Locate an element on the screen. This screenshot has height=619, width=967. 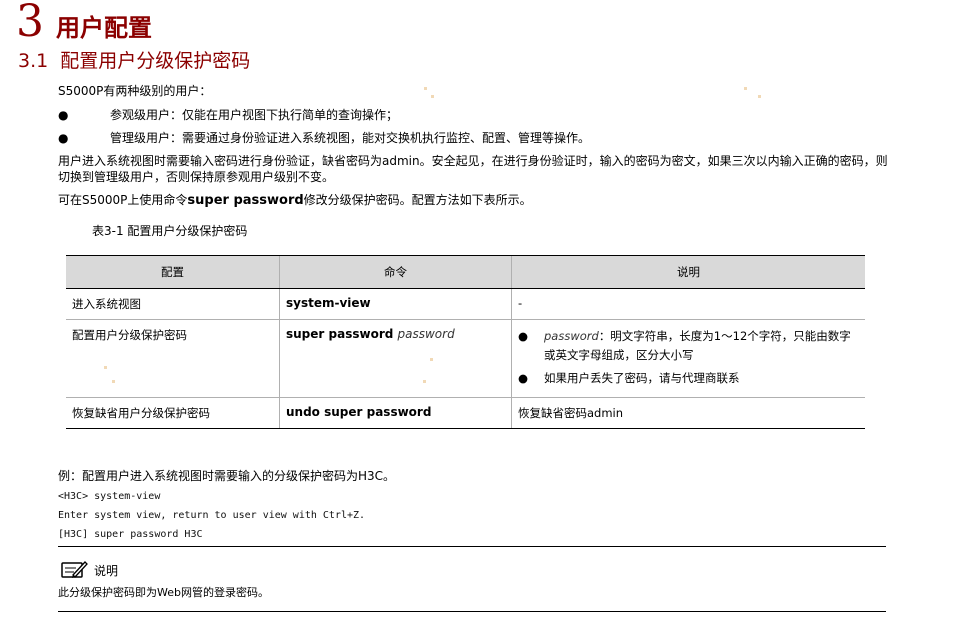
description-item: ● 如果用户丢失了密码，请与代理商联系 is located at coordinates (688, 378).